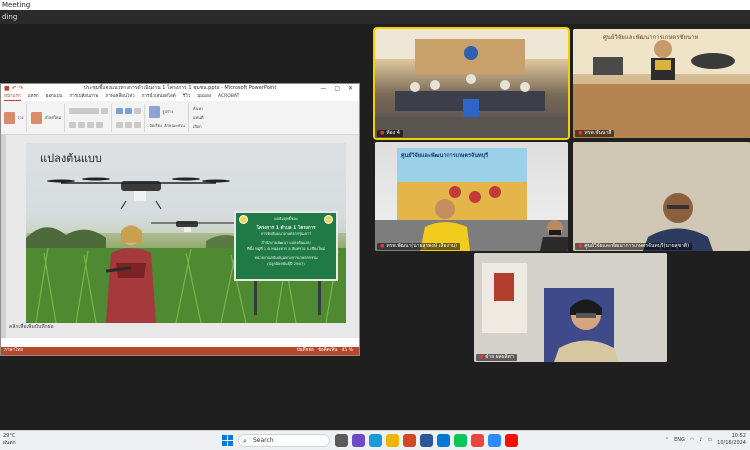 The width and height of the screenshot is (750, 450). I want to click on weather-widget: 29°C ฝนตก, so click(9, 440).